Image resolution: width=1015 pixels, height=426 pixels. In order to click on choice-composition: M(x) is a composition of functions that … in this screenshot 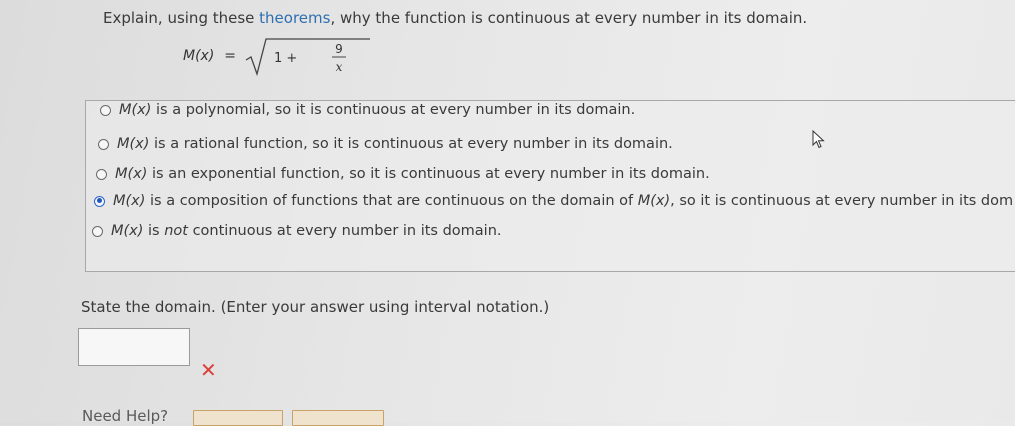, I will do `click(553, 201)`.